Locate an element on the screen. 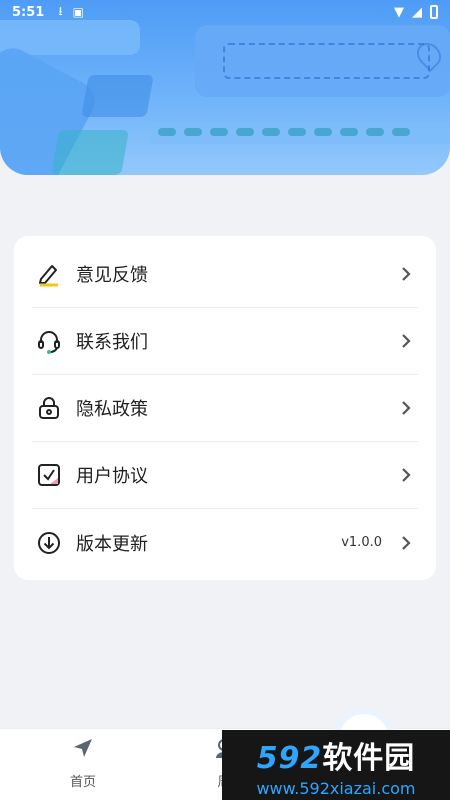 The width and height of the screenshot is (450, 800). status-time: 5:51 is located at coordinates (28, 12).